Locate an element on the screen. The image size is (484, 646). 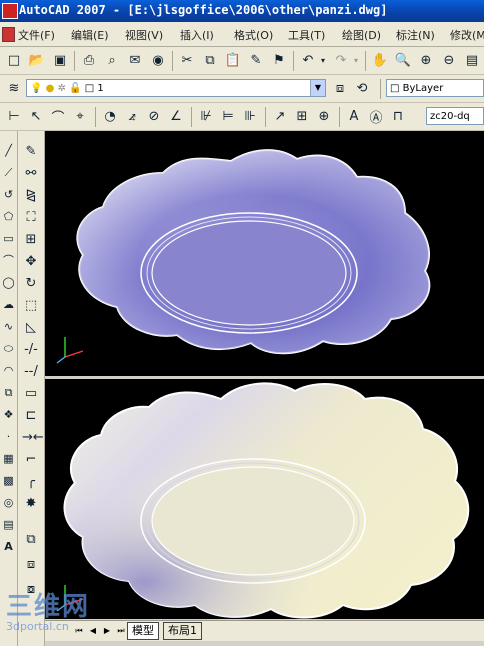
aligned-dimension-icon: ↖ is located at coordinates (36, 116).